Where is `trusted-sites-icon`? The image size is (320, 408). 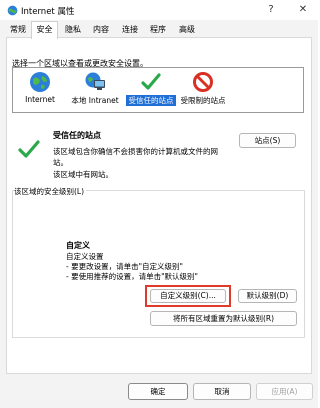 trusted-sites-icon is located at coordinates (29, 149).